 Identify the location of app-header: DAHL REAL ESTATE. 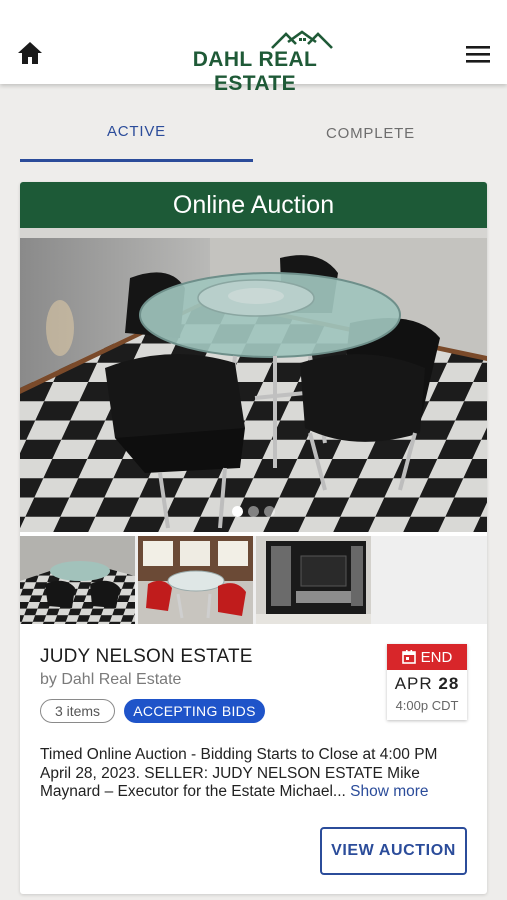
(253, 47).